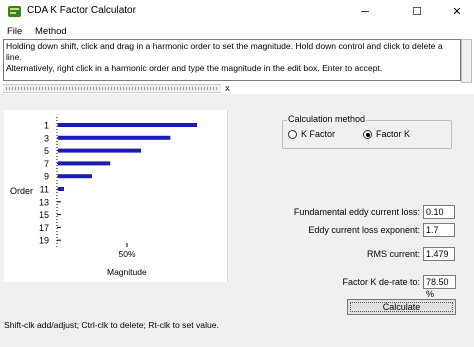 The height and width of the screenshot is (347, 474). What do you see at coordinates (44, 228) in the screenshot?
I see `order-tick-label: 17` at bounding box center [44, 228].